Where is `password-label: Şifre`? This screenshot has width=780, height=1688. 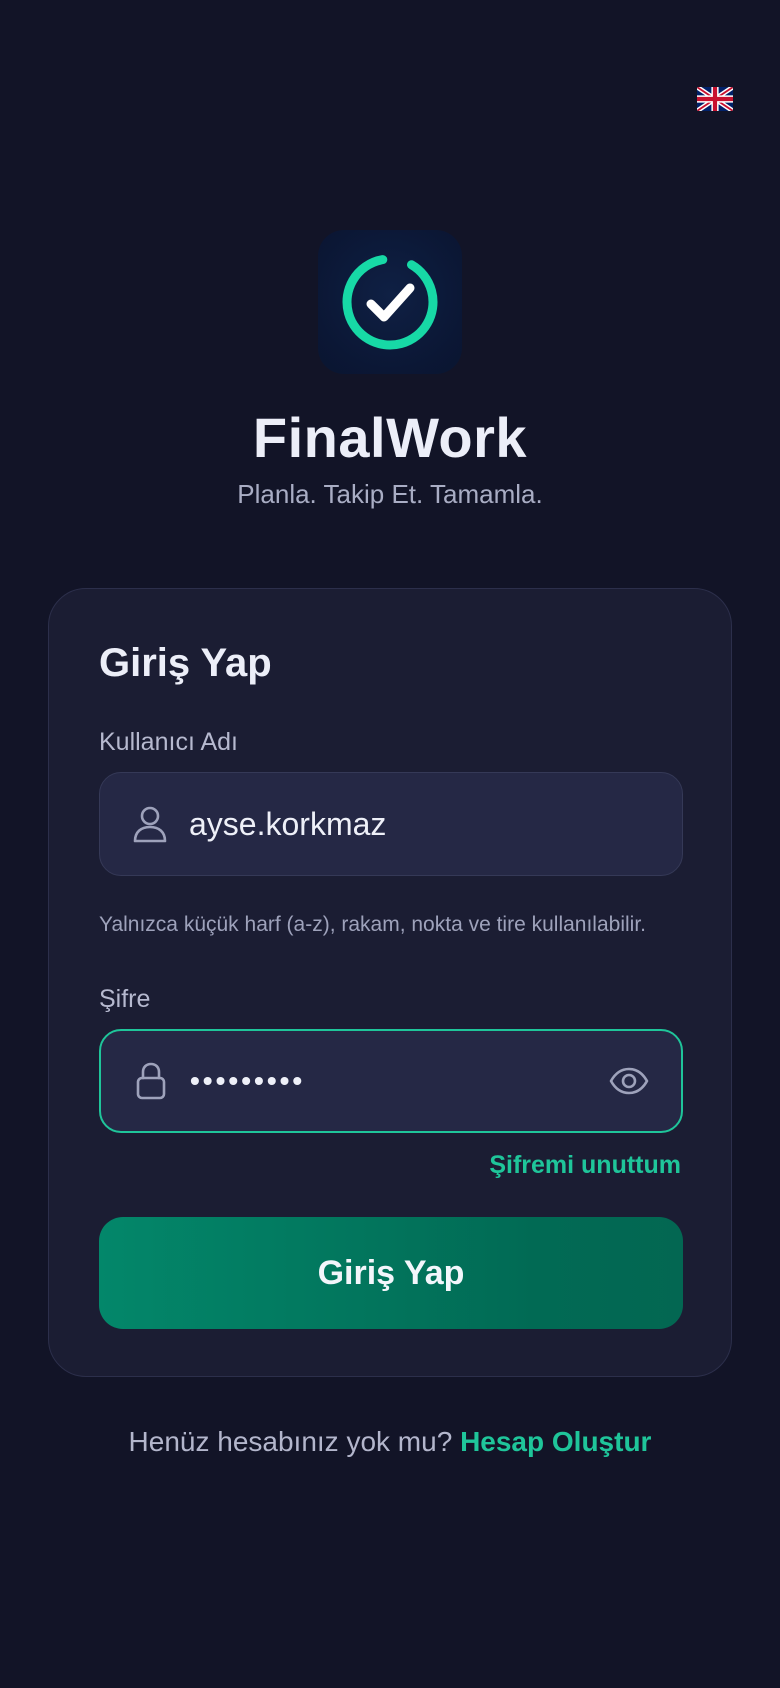
password-label: Şifre is located at coordinates (125, 999).